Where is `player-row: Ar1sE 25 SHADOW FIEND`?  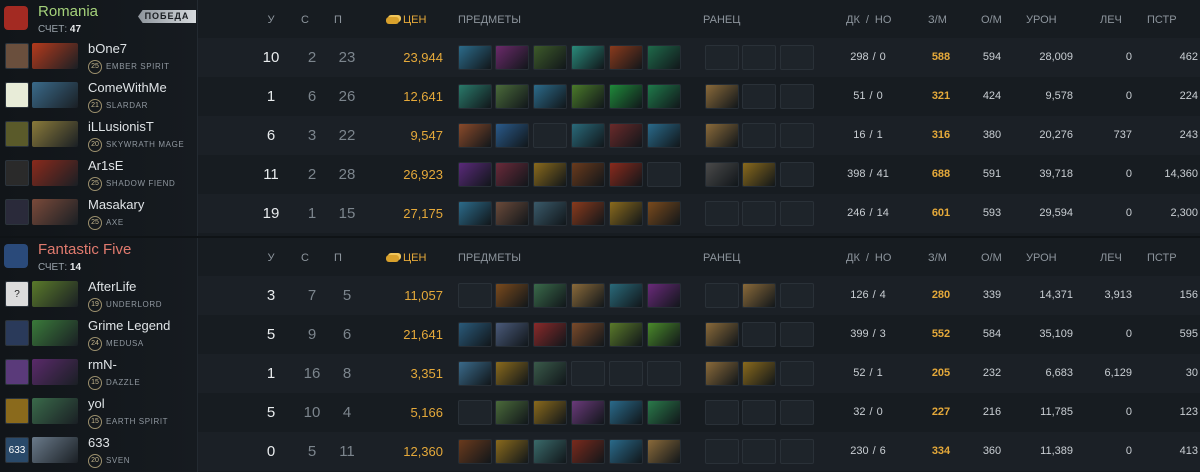
player-row: Ar1sE 25 SHADOW FIEND is located at coordinates (99, 174).